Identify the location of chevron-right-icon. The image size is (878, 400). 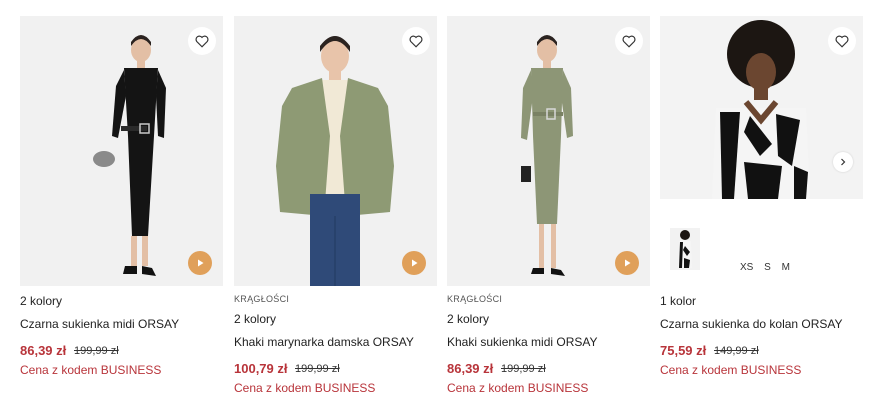
(843, 162).